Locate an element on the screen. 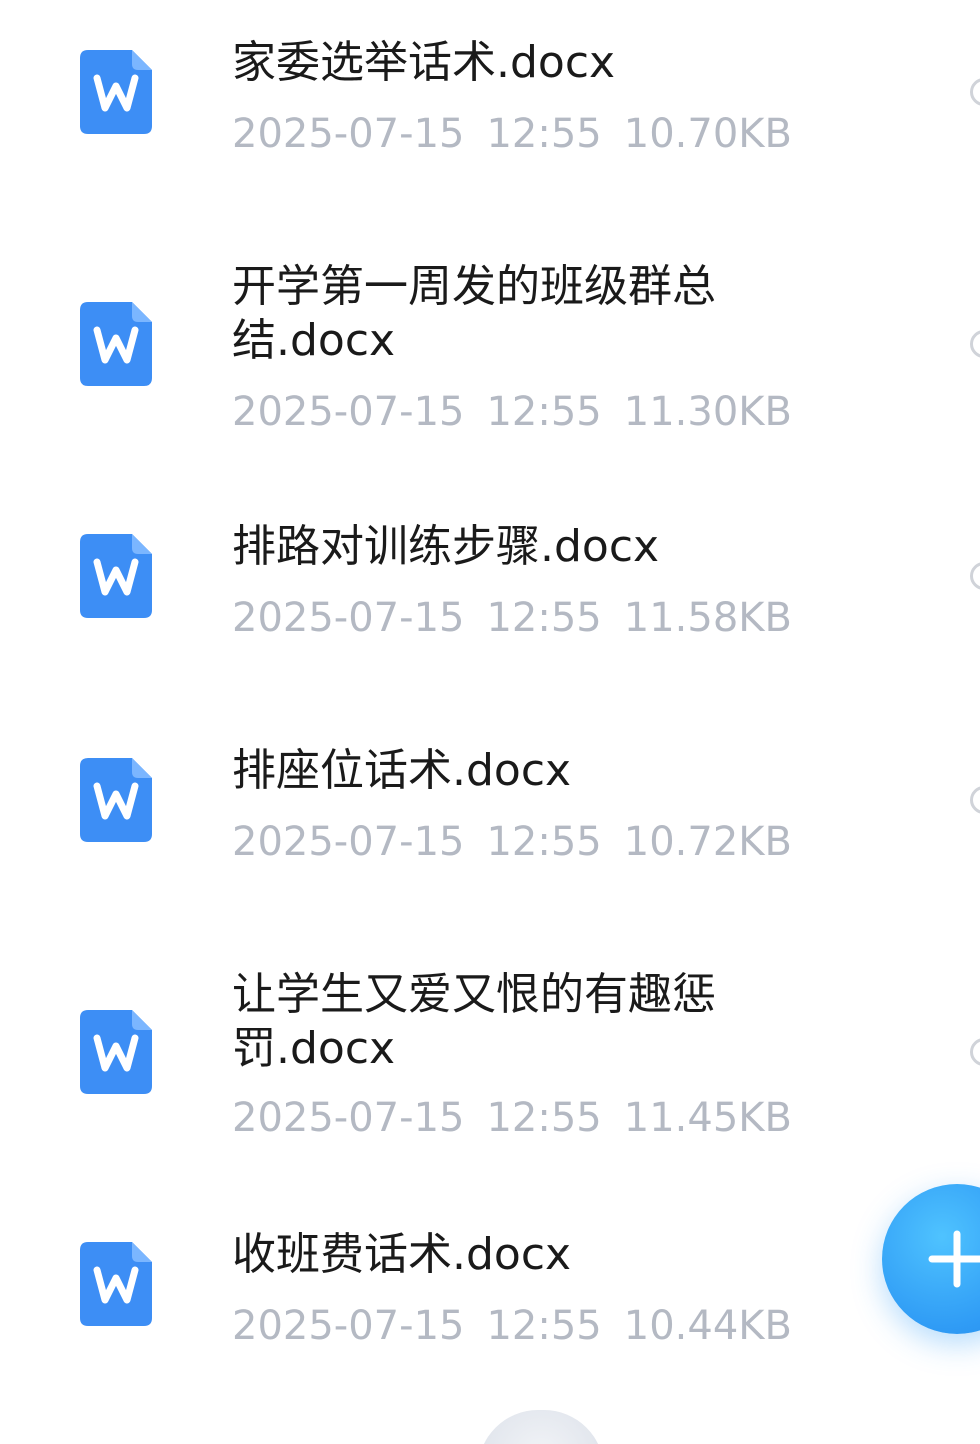 This screenshot has width=980, height=1444. file-name: 开学第一周发的班级群总结.docx is located at coordinates (474, 313).